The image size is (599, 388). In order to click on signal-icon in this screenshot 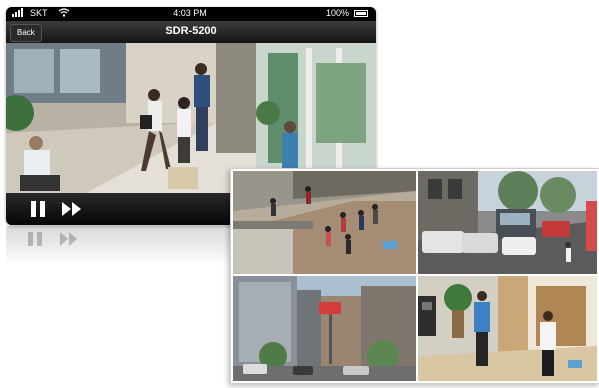, I will do `click(19, 13)`.